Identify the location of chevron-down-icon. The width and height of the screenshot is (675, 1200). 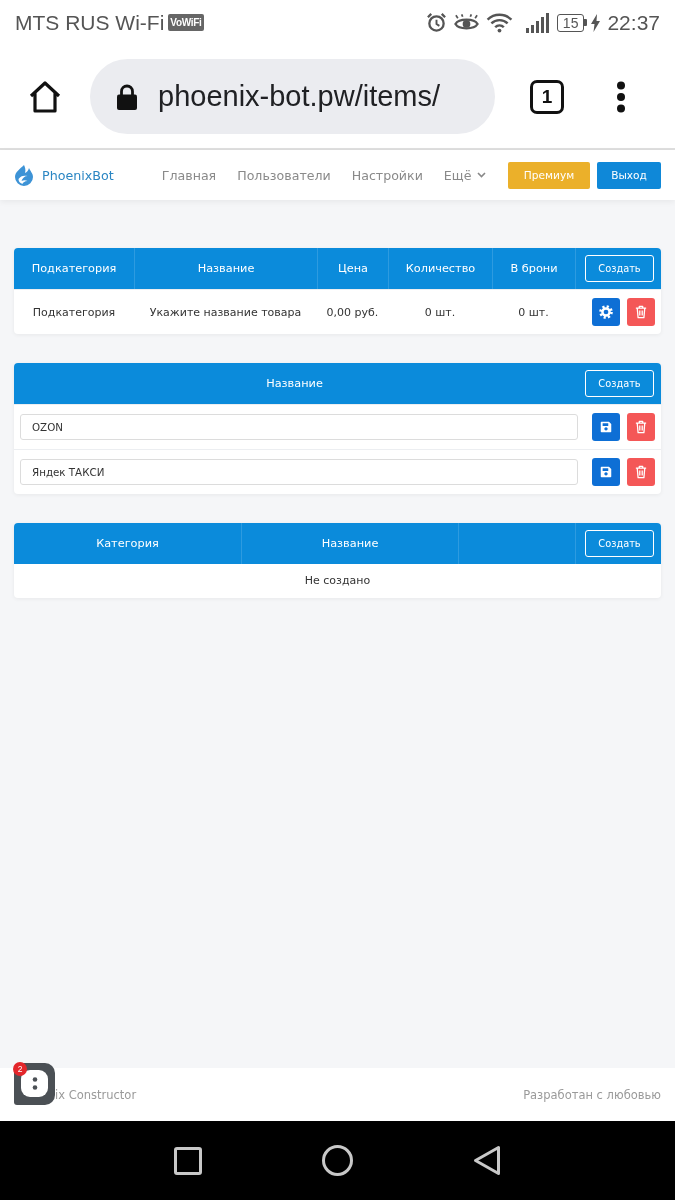
(482, 175).